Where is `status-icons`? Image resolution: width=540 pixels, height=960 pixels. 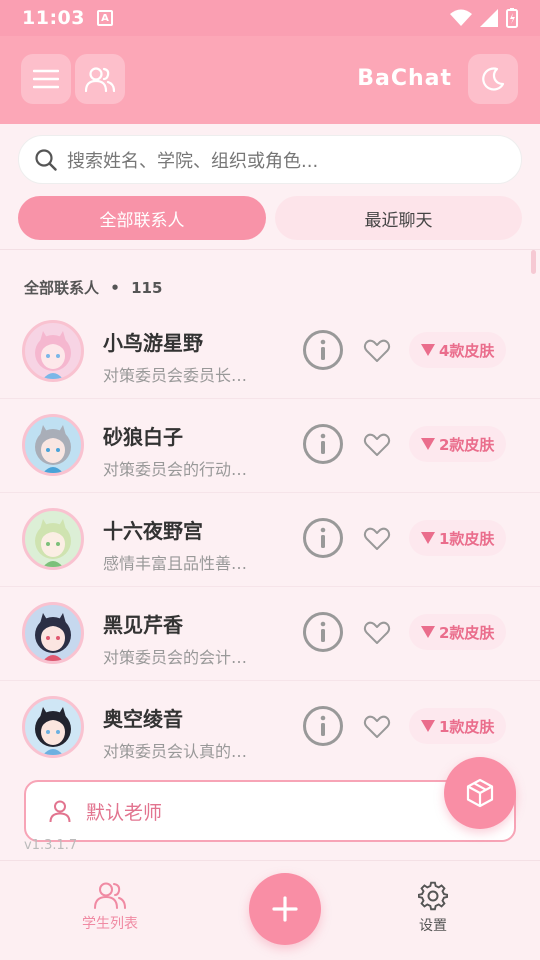
status-icons is located at coordinates (484, 18).